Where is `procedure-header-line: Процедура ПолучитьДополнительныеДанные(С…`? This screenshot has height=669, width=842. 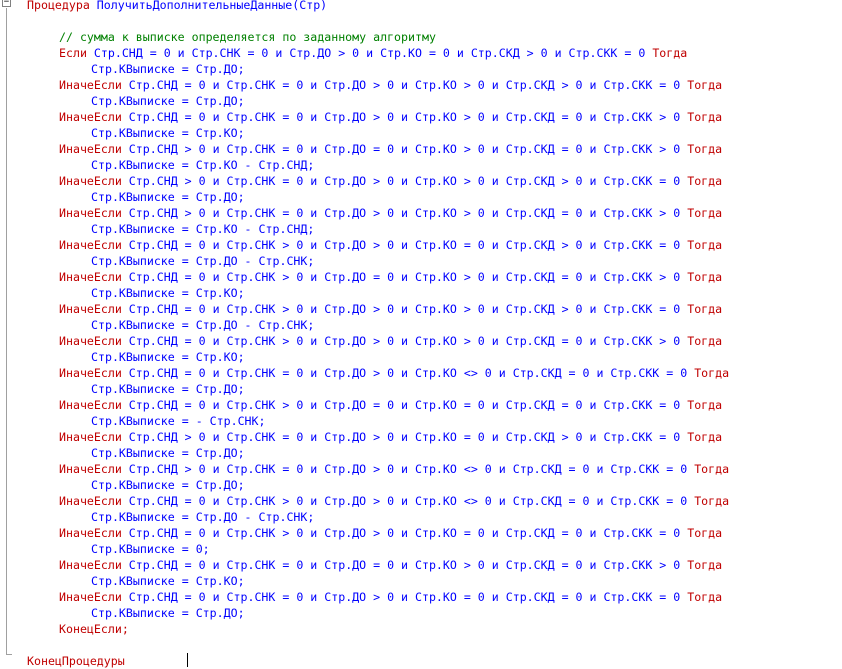
procedure-header-line: Процедура ПолучитьДополнительныеДанные(С… is located at coordinates (177, 6).